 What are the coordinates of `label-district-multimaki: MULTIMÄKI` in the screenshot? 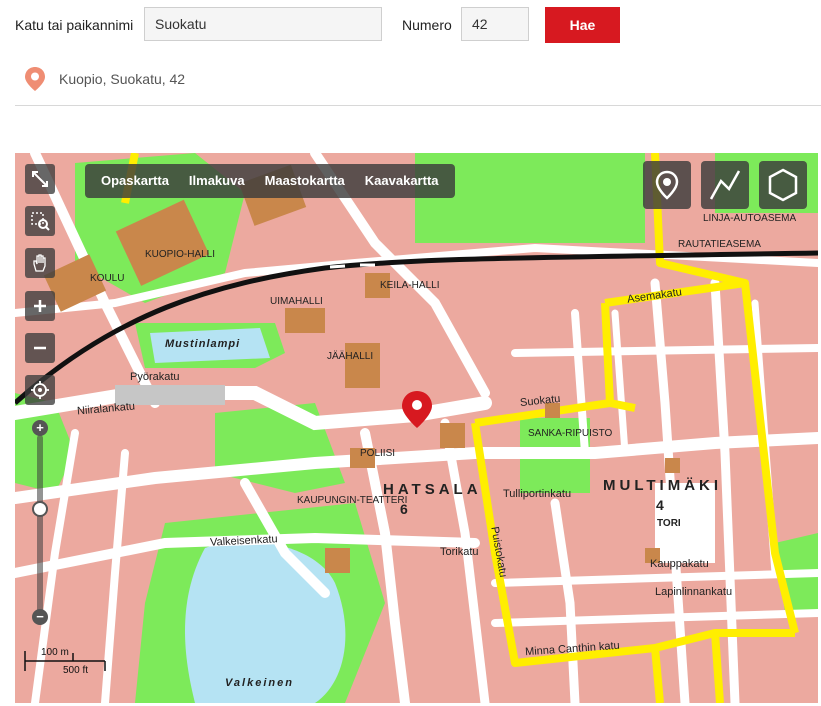 It's located at (663, 485).